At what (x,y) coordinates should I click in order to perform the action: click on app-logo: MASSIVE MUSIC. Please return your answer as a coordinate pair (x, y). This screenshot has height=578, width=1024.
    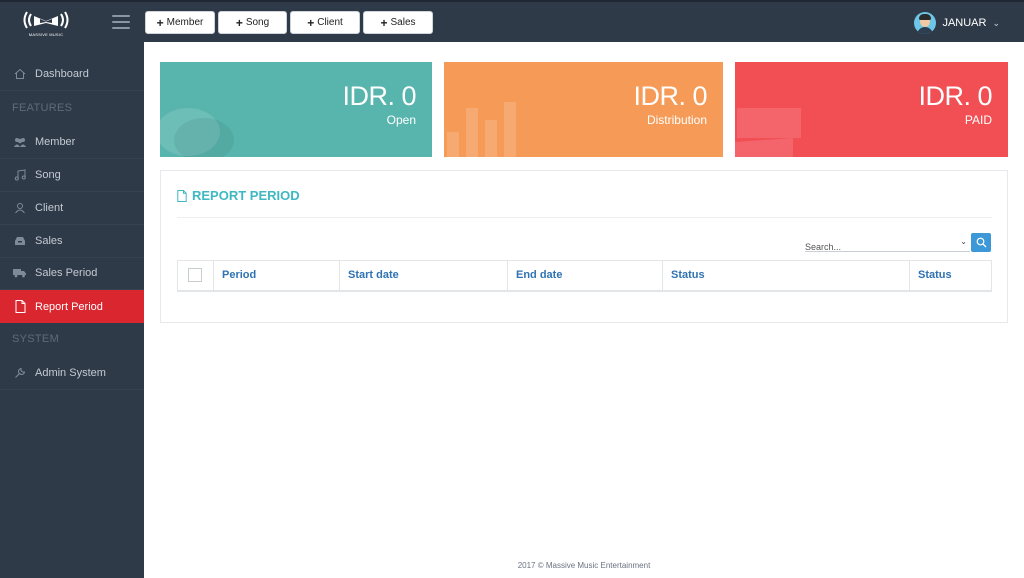
    Looking at the image, I should click on (46, 23).